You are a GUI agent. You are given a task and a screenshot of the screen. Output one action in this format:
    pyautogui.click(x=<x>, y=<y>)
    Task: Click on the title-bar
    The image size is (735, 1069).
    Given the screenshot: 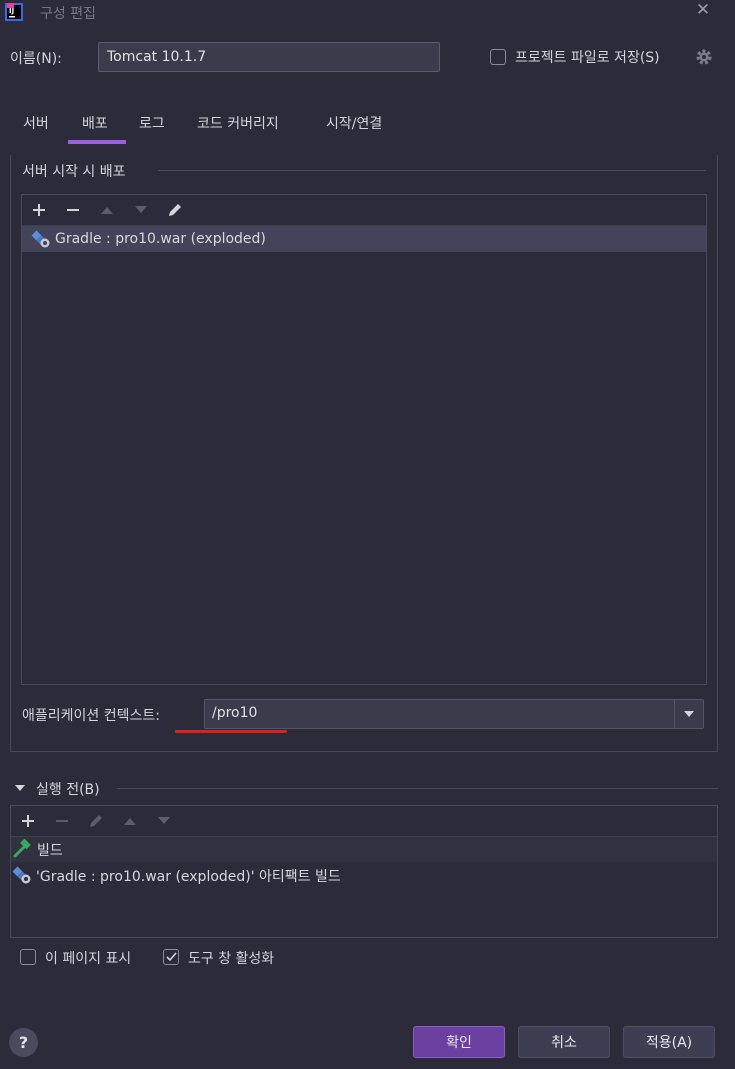 What is the action you would take?
    pyautogui.click(x=367, y=13)
    